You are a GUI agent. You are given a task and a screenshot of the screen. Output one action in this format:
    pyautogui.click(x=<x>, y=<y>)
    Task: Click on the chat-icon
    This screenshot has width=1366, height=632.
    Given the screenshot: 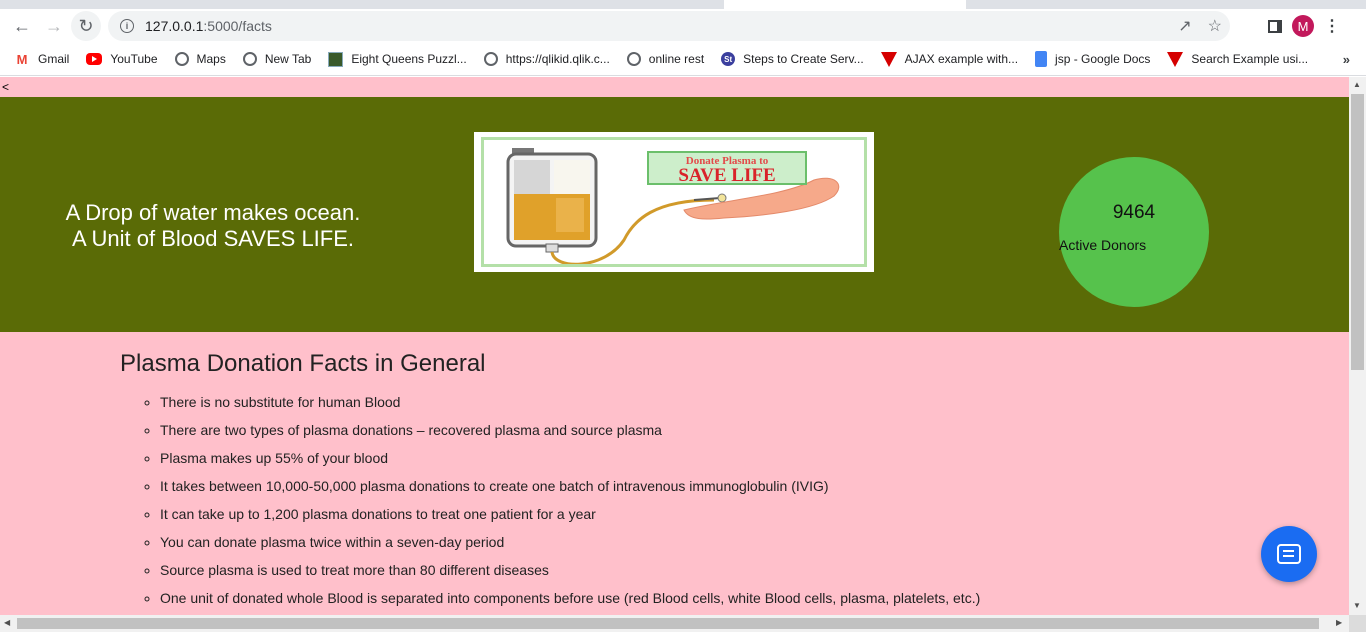 What is the action you would take?
    pyautogui.click(x=1289, y=554)
    